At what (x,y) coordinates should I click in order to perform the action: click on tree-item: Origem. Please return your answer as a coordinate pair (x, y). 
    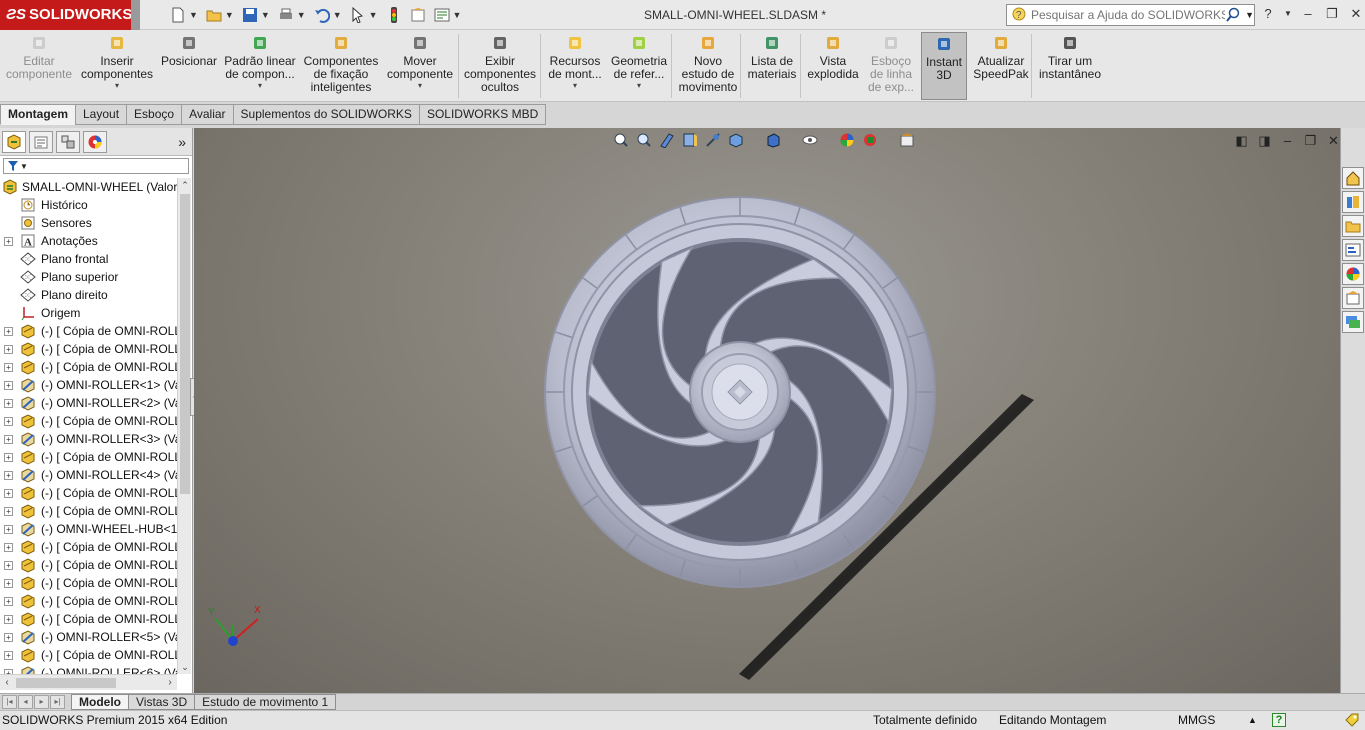
    Looking at the image, I should click on (88, 313).